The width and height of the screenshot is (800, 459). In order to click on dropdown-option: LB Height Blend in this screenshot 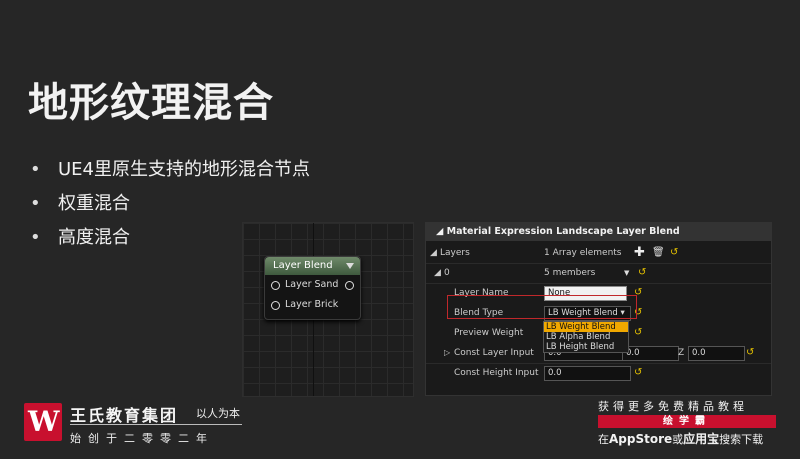, I will do `click(586, 347)`.